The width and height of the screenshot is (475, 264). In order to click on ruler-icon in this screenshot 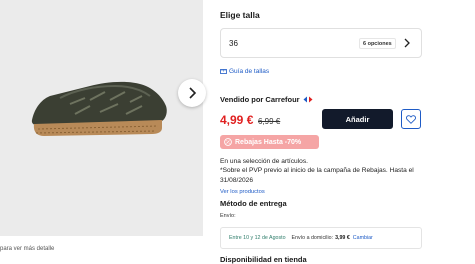, I will do `click(223, 71)`.